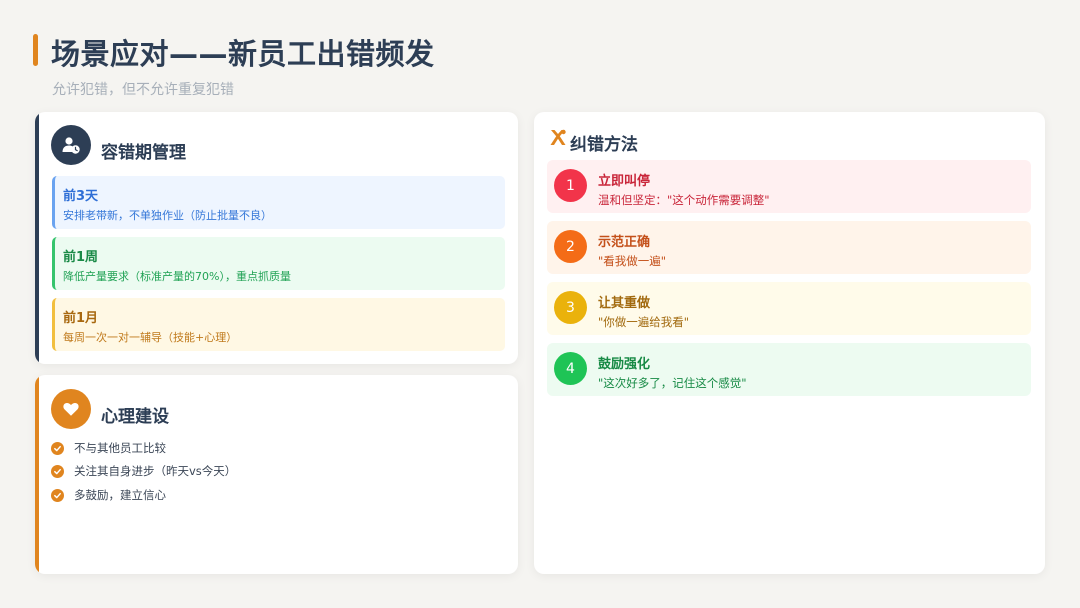 This screenshot has height=608, width=1080. I want to click on checklist-text: 多鼓励，建立信心, so click(120, 495).